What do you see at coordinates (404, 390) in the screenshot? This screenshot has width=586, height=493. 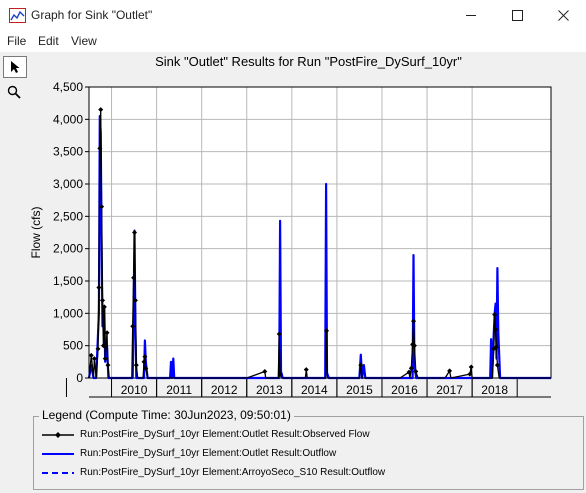 I see `x-tick-label: 2016` at bounding box center [404, 390].